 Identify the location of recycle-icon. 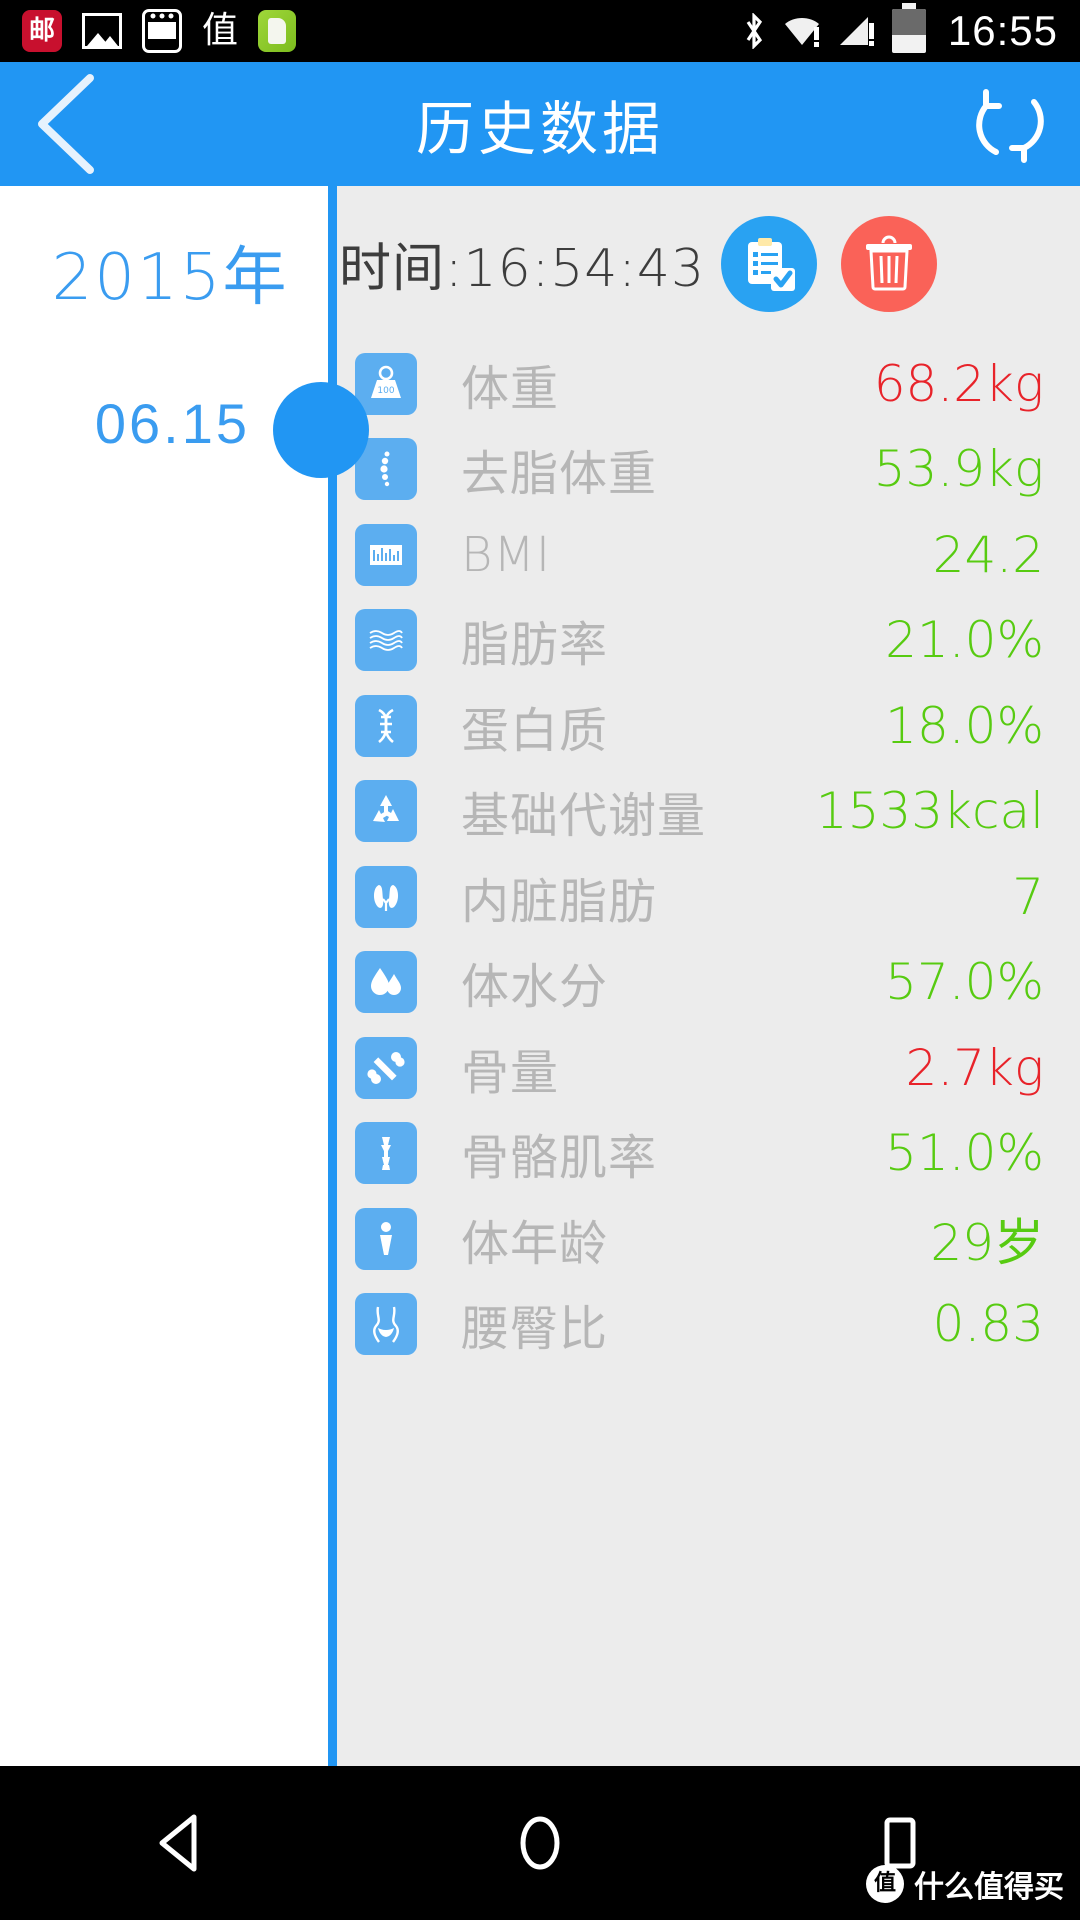
(386, 811).